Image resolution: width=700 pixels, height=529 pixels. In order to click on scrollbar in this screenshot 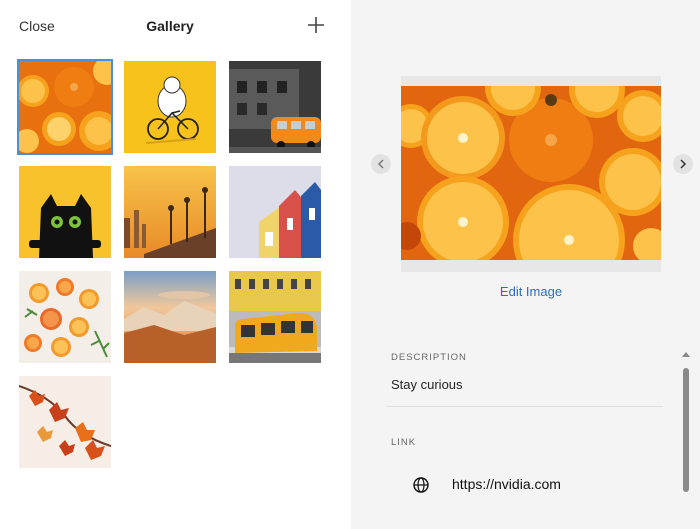, I will do `click(686, 437)`.